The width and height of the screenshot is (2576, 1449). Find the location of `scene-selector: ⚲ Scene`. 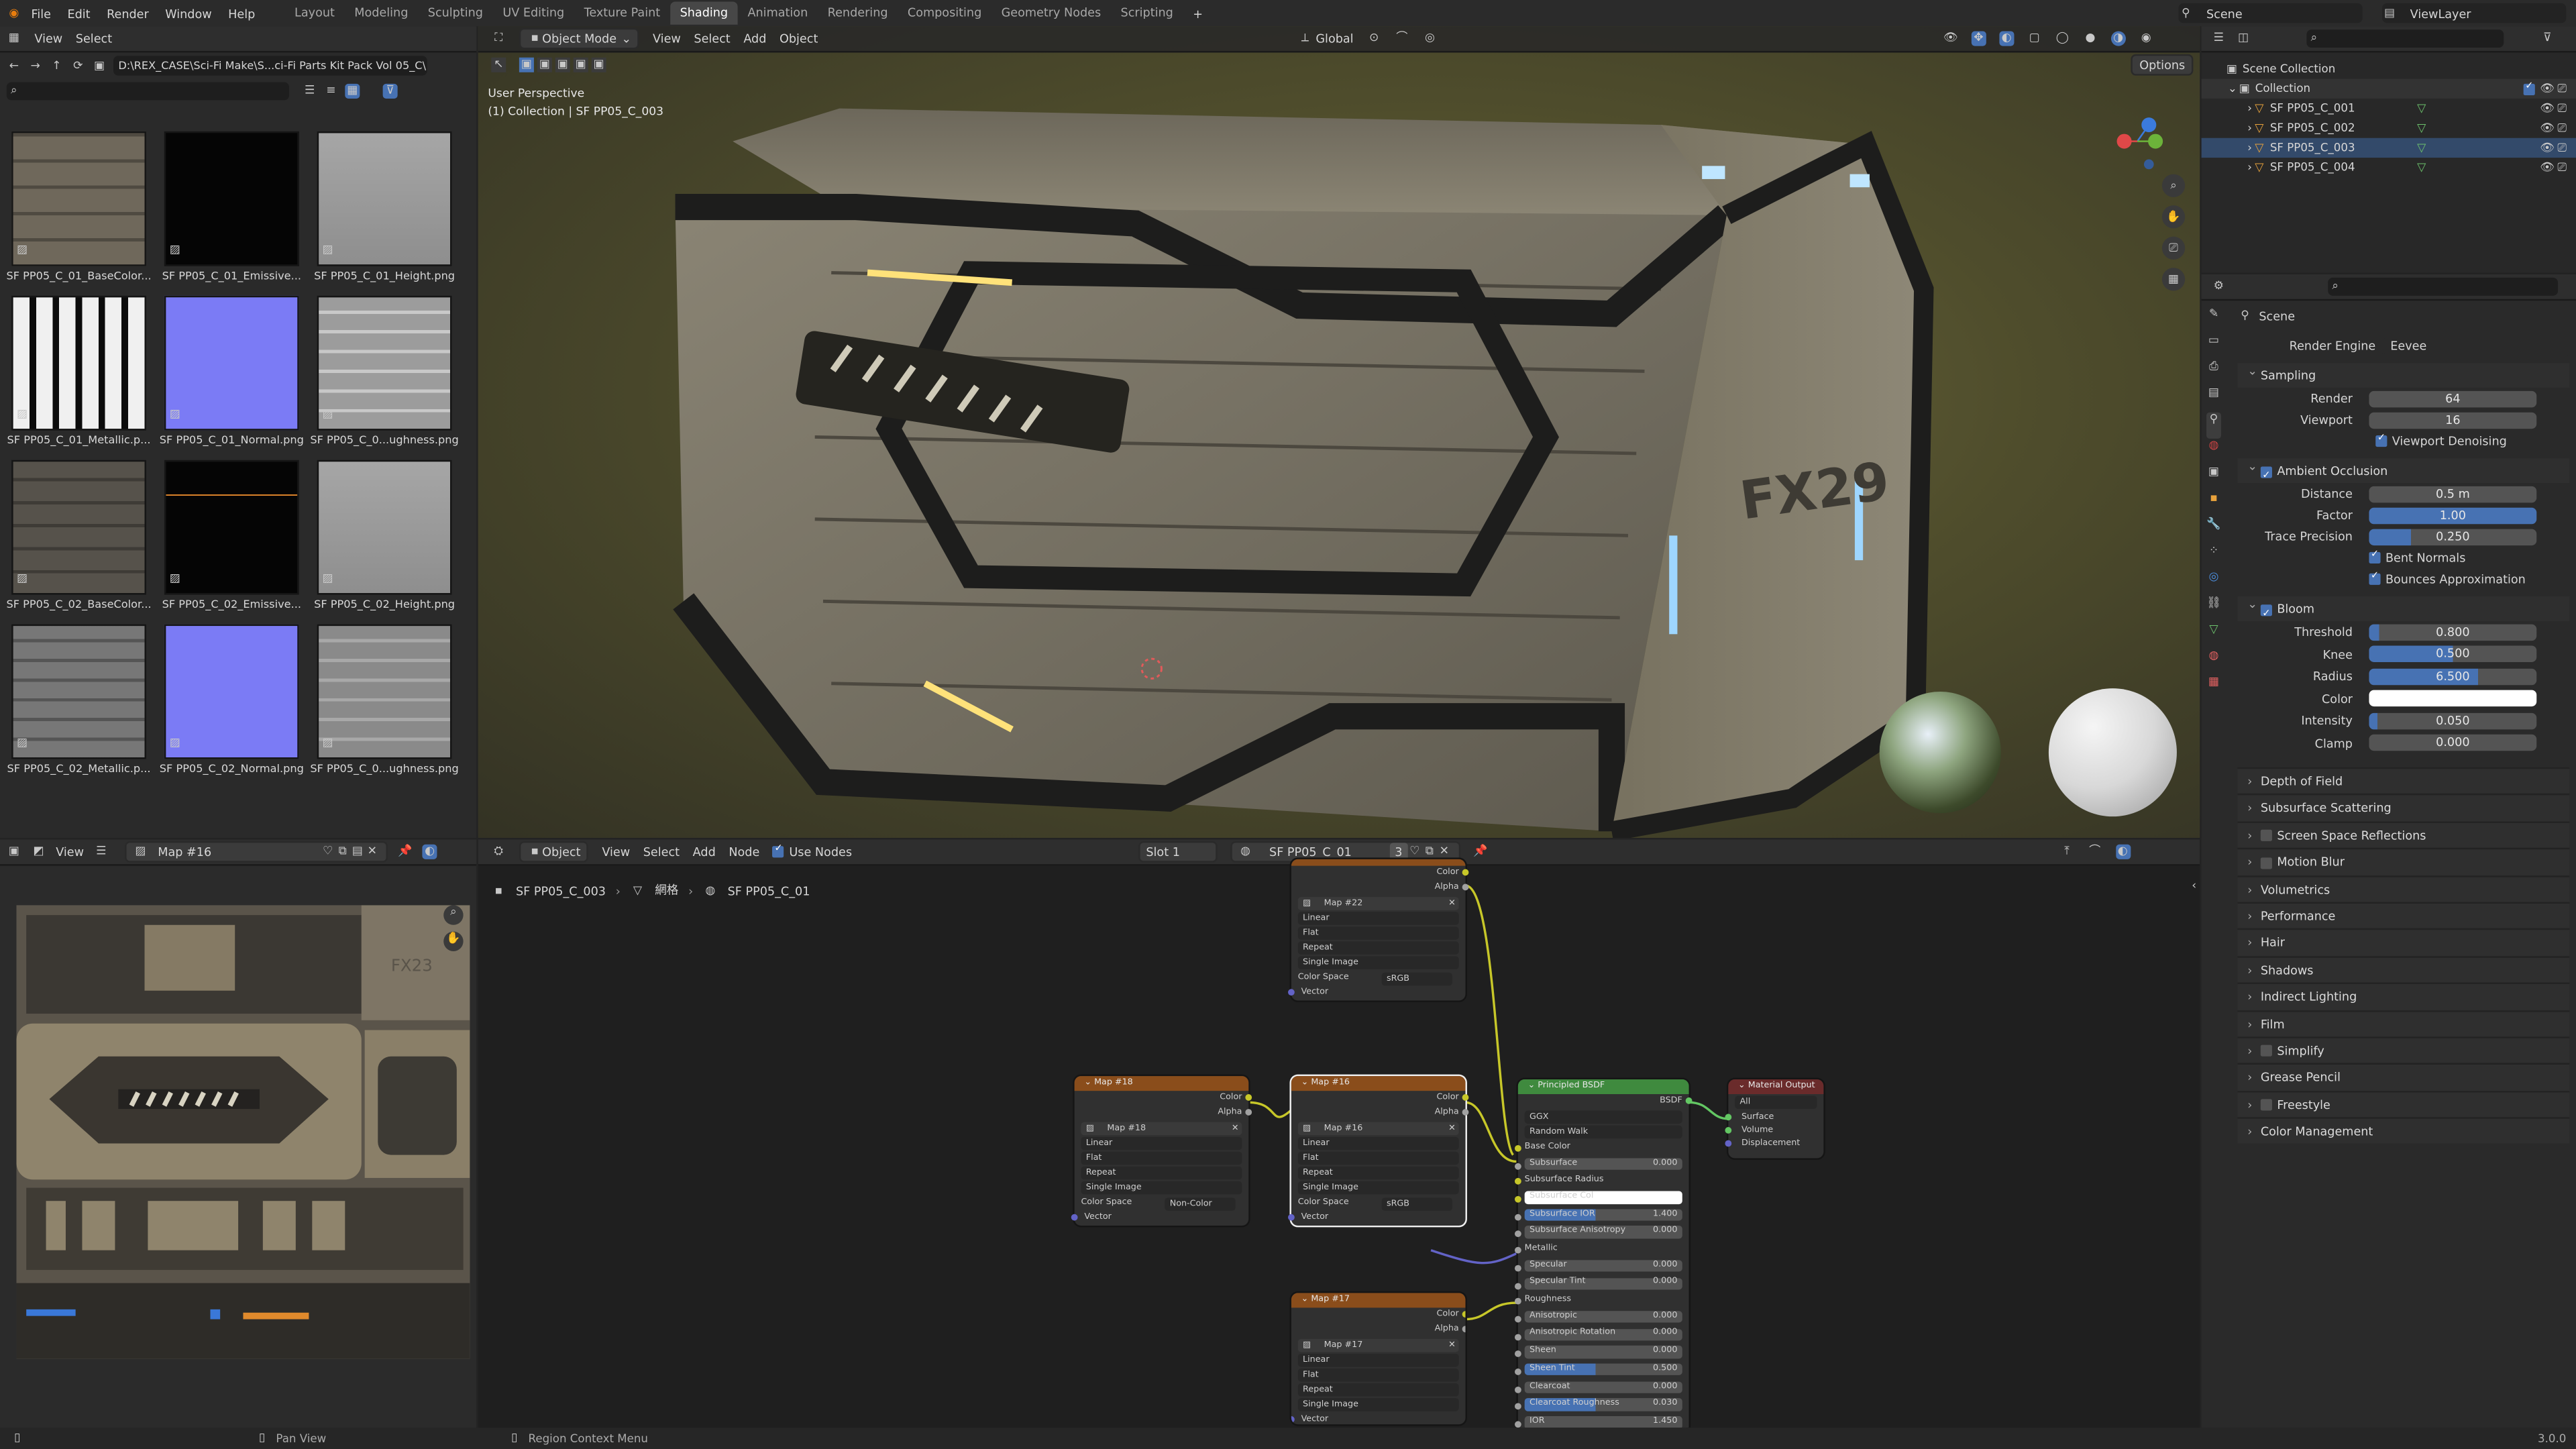

scene-selector: ⚲ Scene is located at coordinates (2270, 13).